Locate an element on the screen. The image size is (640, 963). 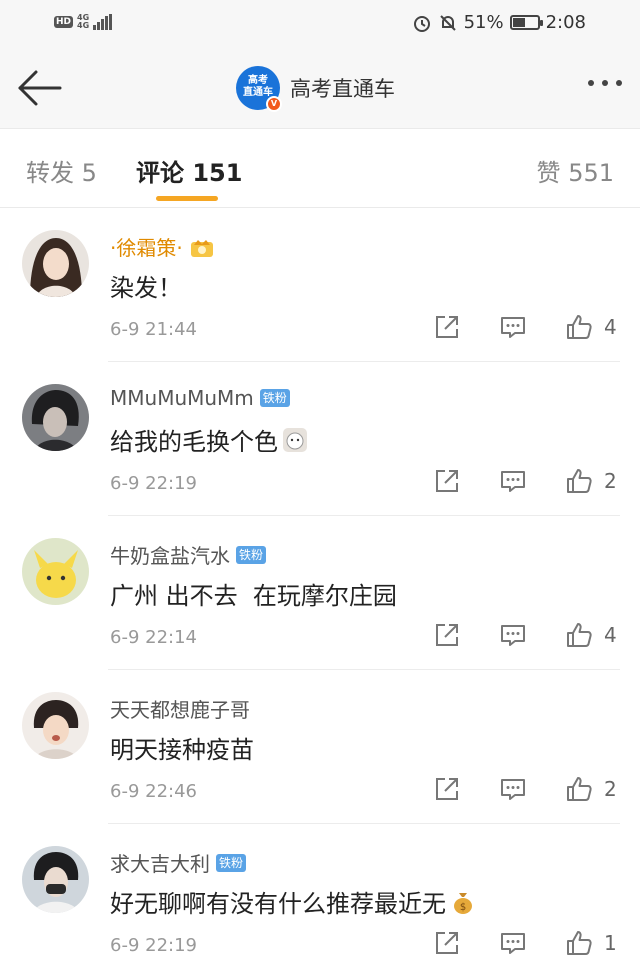
comment-time: 6-9 21:44 is located at coordinates (153, 329).